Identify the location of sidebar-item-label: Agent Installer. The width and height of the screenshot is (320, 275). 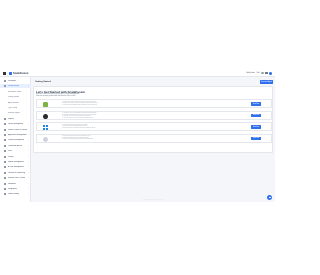
(13, 102).